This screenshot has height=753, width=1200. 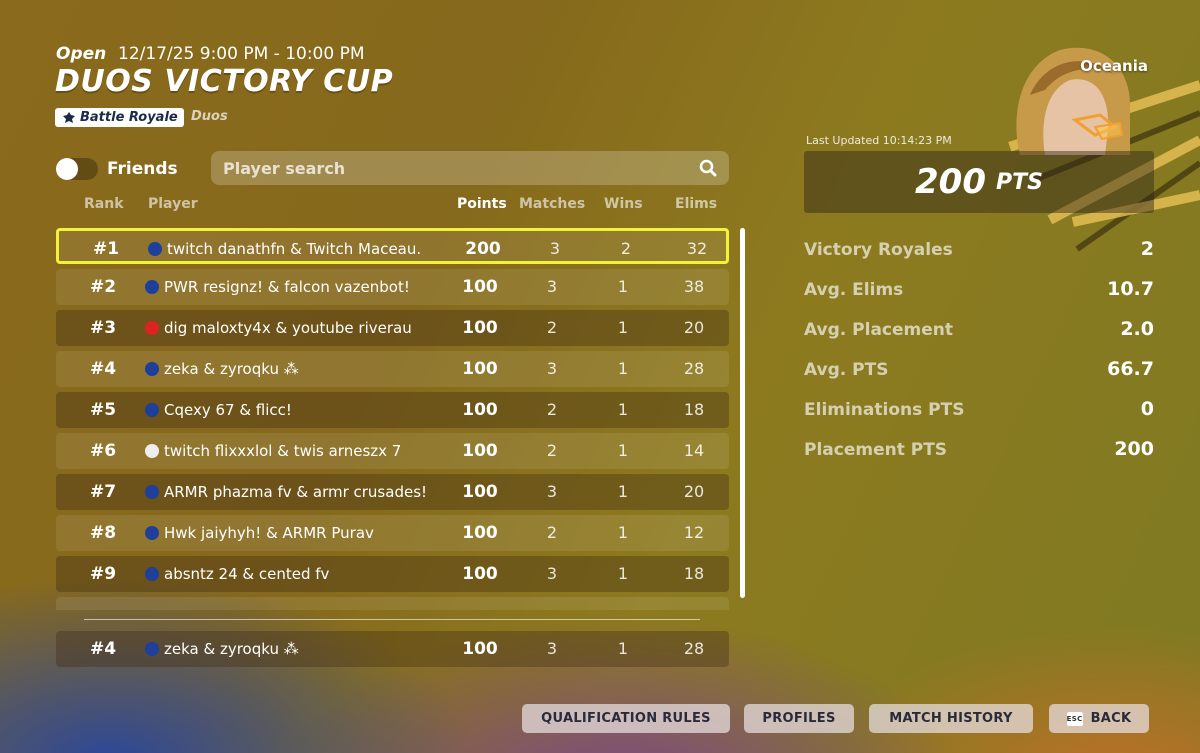 What do you see at coordinates (103, 287) in the screenshot?
I see `row-rank: #2` at bounding box center [103, 287].